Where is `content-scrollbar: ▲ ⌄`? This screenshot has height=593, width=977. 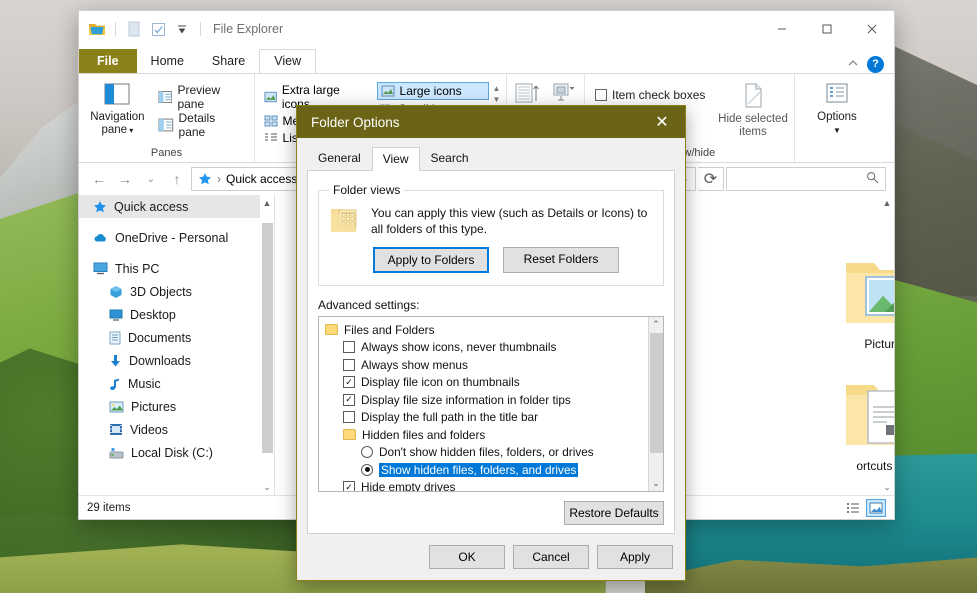
content-scrollbar: ▲ ⌄ is located at coordinates (887, 345).